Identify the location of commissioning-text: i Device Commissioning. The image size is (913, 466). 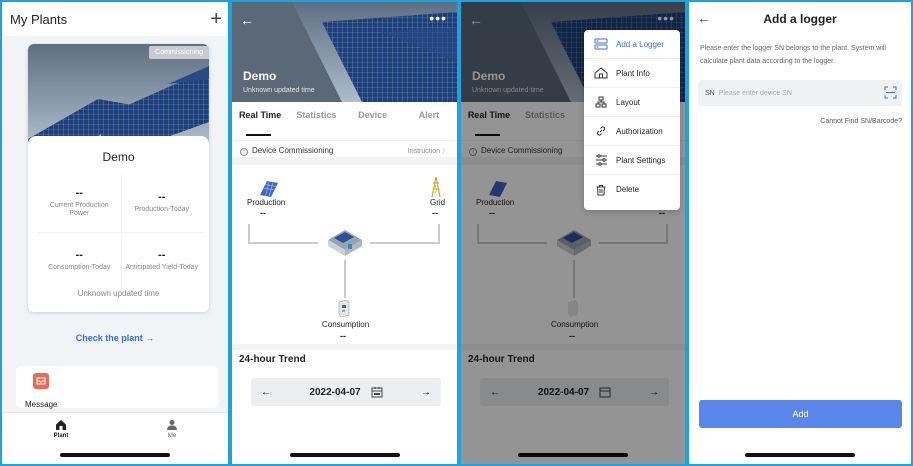
(286, 151).